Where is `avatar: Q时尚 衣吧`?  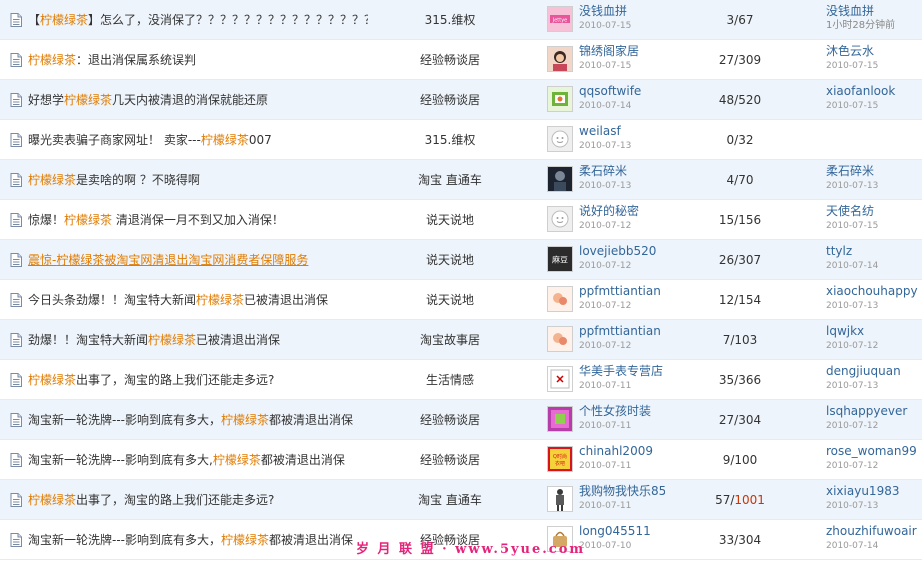
avatar: Q时尚 衣吧 is located at coordinates (560, 459).